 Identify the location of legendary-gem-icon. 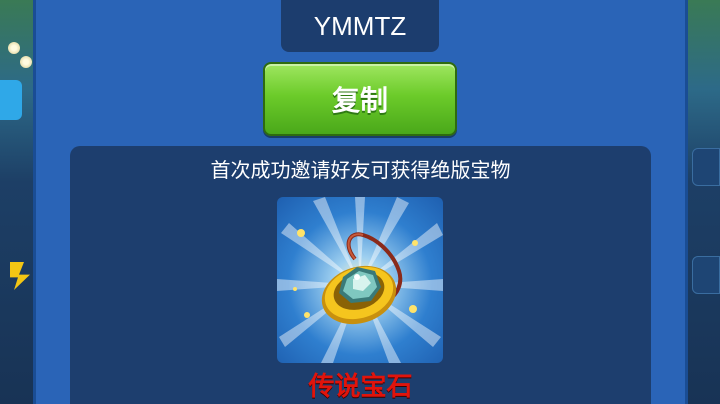
(360, 280).